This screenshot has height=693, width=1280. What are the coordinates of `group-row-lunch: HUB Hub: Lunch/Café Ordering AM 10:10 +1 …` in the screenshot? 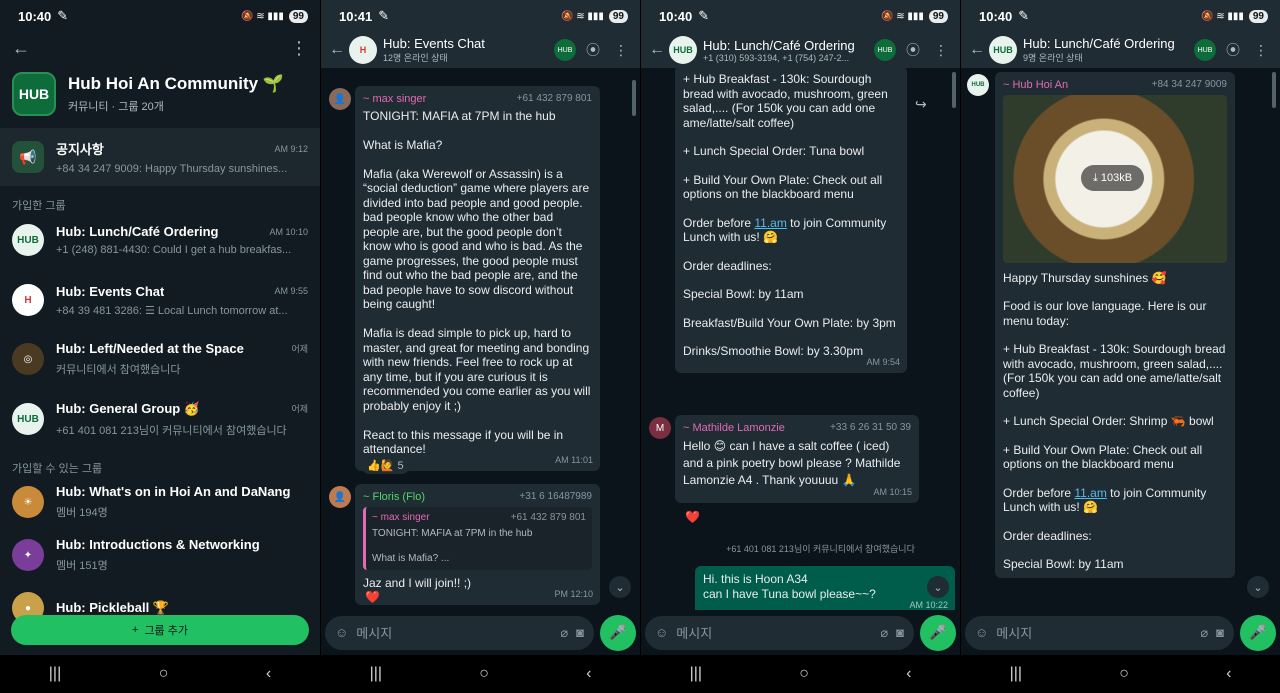 It's located at (160, 240).